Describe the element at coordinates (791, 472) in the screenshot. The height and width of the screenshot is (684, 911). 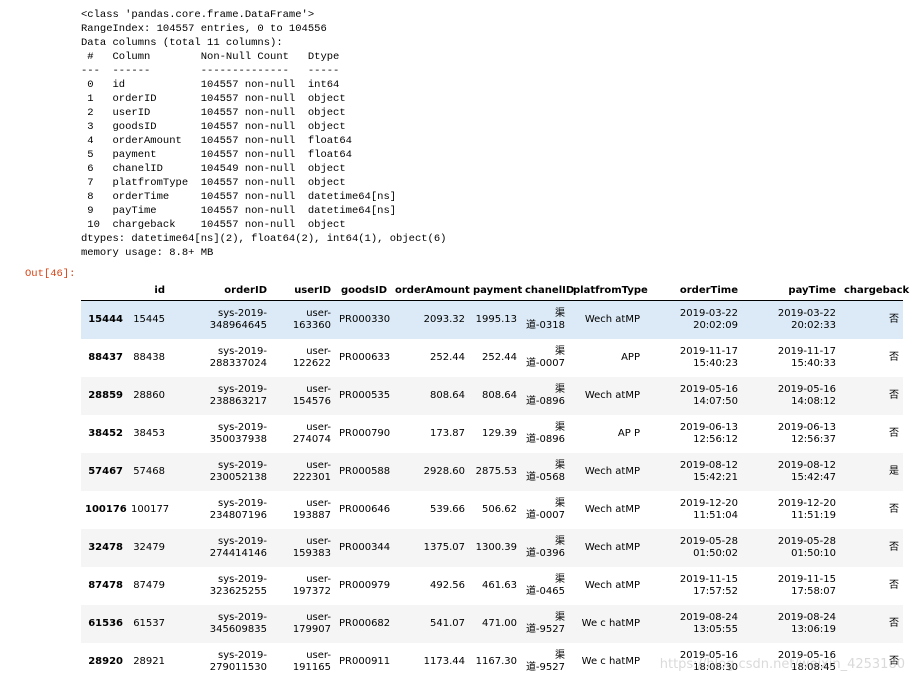
I see `cell-paytime: 2019-08-12 15:42:47` at that location.